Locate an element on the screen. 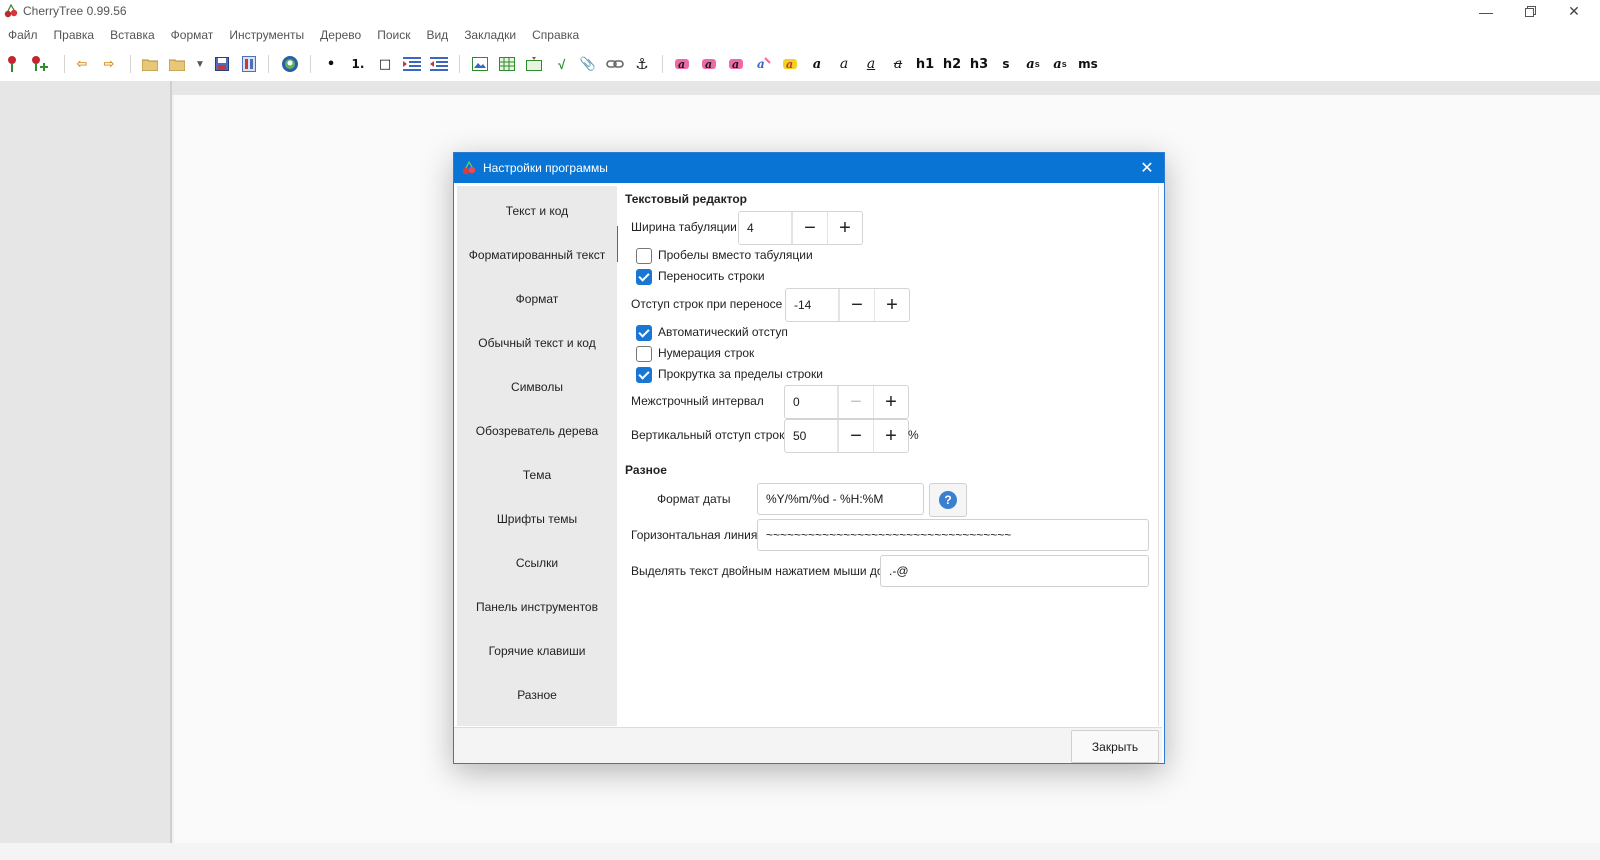 This screenshot has width=1600, height=860. scroll-beyond-checkbox is located at coordinates (644, 375).